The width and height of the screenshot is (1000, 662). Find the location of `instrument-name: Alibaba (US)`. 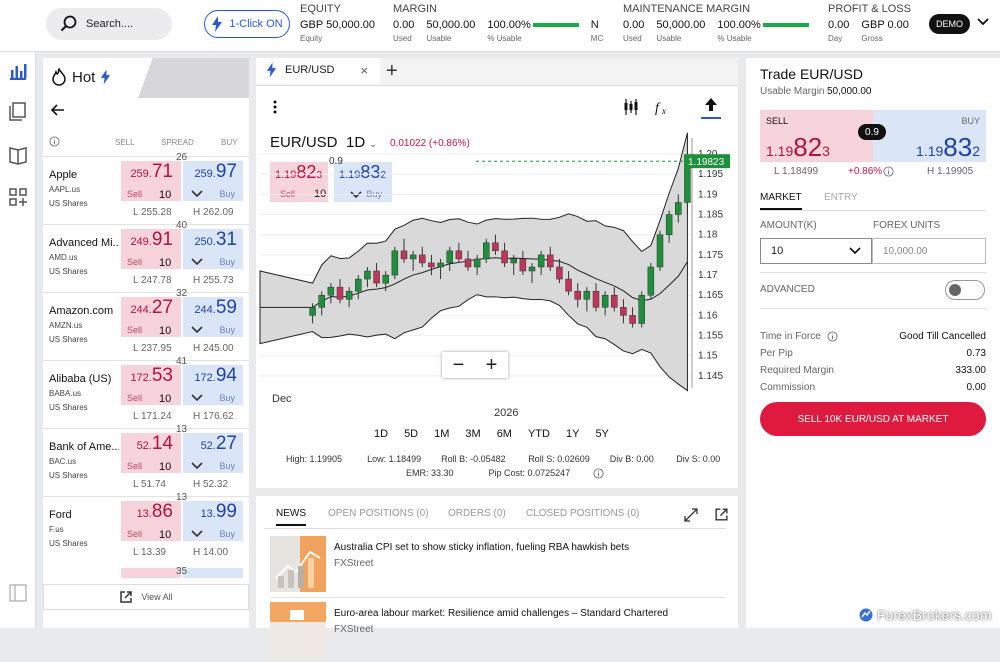

instrument-name: Alibaba (US) is located at coordinates (84, 379).